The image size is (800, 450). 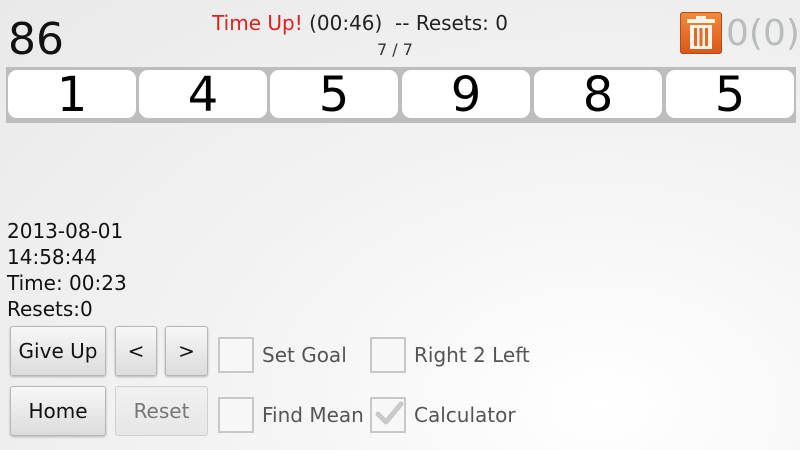 I want to click on checkmark-icon, so click(x=389, y=413).